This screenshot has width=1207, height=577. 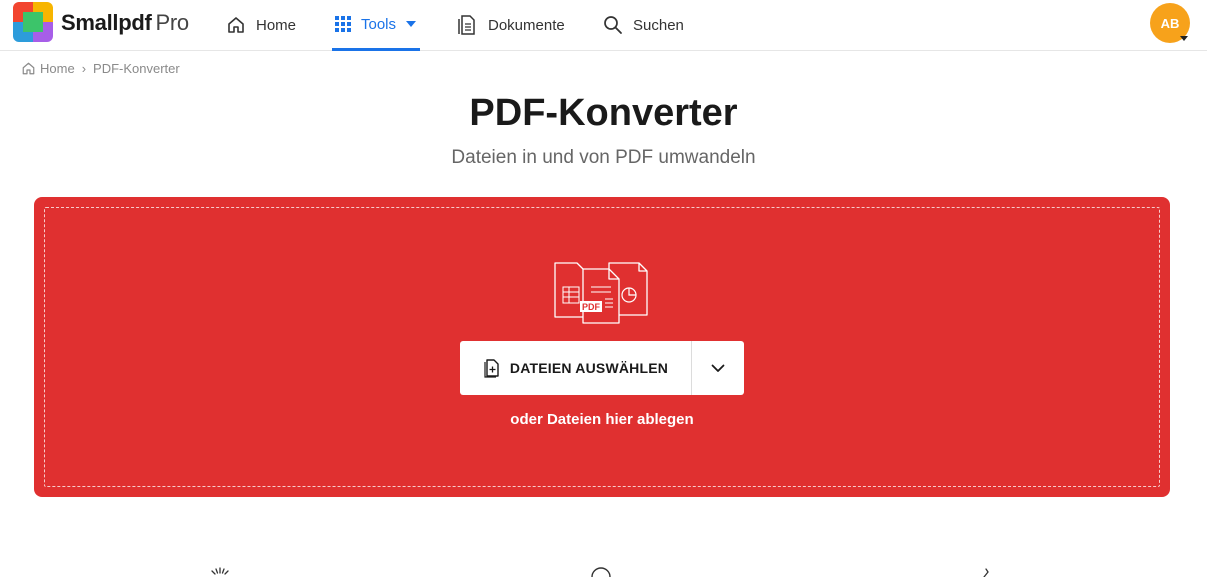 I want to click on user-initials: AB, so click(x=1170, y=23).